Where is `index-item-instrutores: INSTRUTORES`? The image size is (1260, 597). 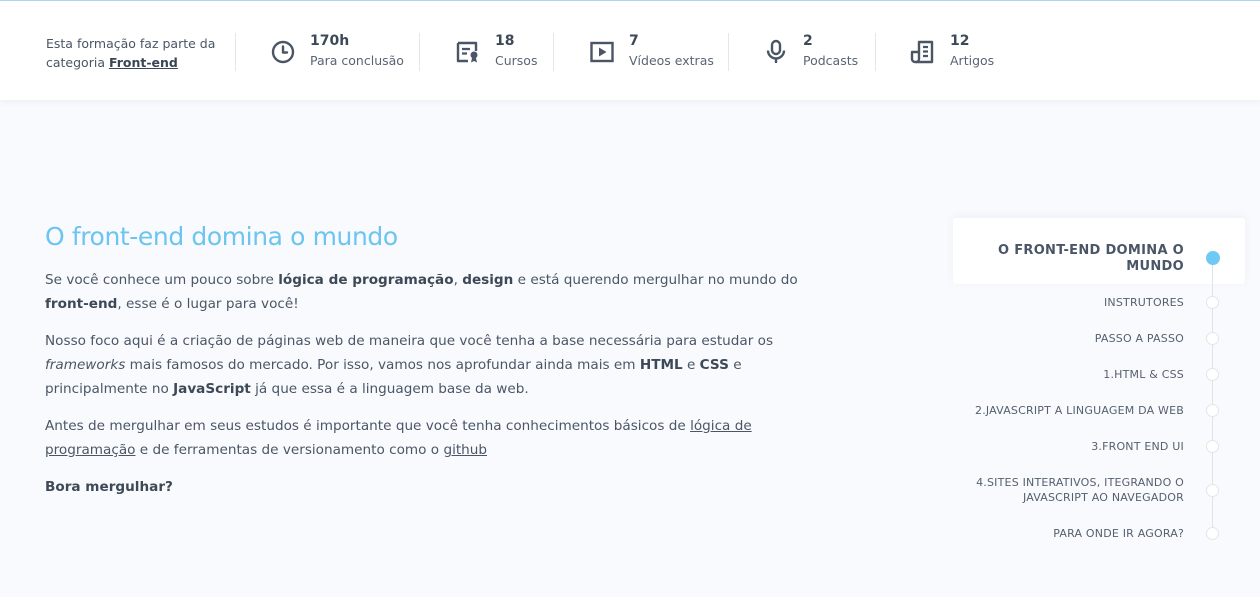 index-item-instrutores: INSTRUTORES is located at coordinates (1144, 302).